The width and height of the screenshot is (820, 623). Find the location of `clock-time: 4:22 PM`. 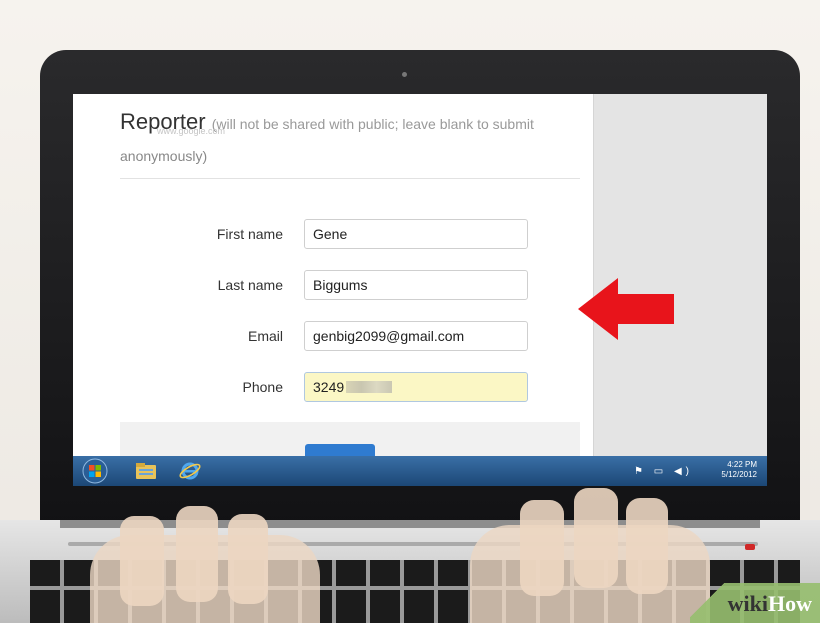

clock-time: 4:22 PM is located at coordinates (742, 464).